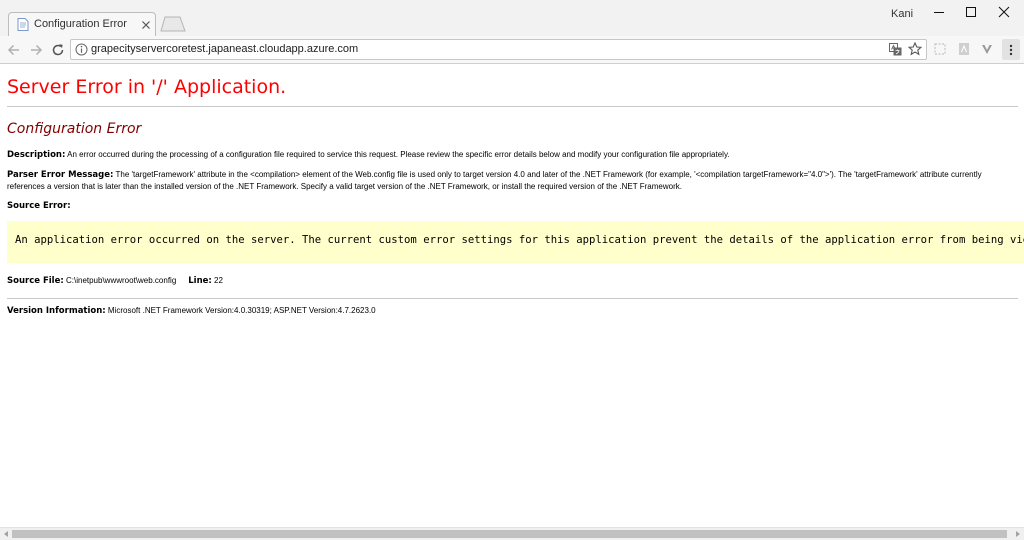  I want to click on browser-menu-button, so click(1011, 49).